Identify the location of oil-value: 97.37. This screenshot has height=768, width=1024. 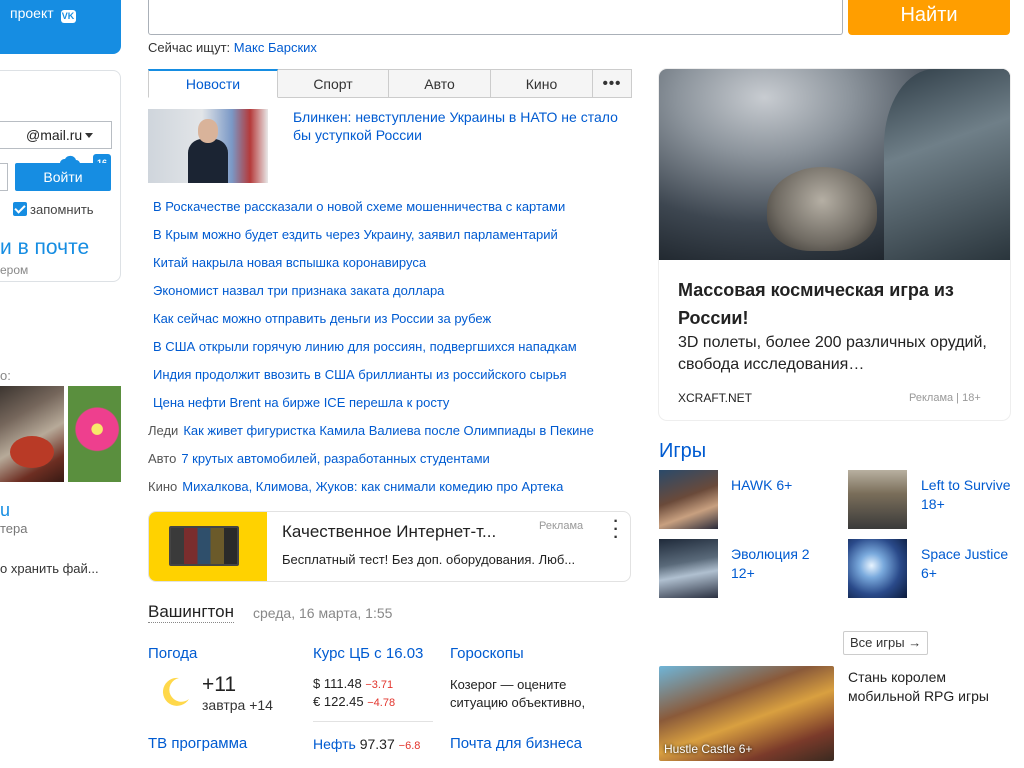
(377, 744).